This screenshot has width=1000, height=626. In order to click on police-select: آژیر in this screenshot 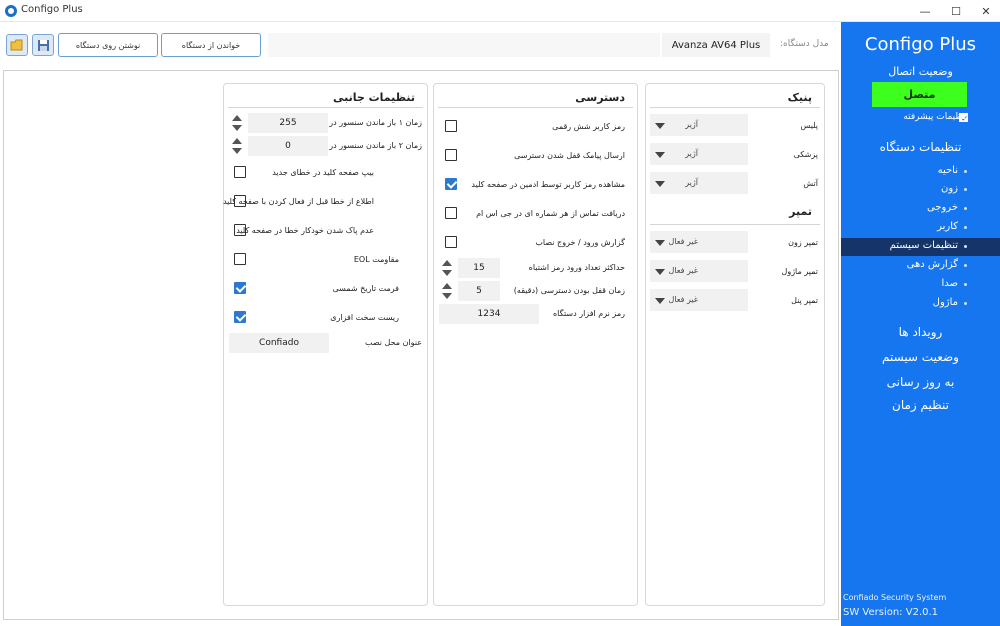, I will do `click(699, 125)`.